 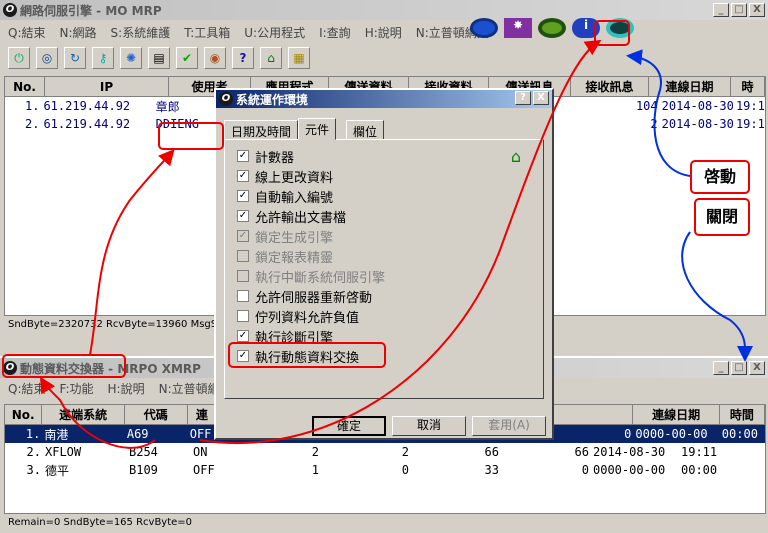 I want to click on col-remote-system: 遠端系統, so click(x=83, y=414).